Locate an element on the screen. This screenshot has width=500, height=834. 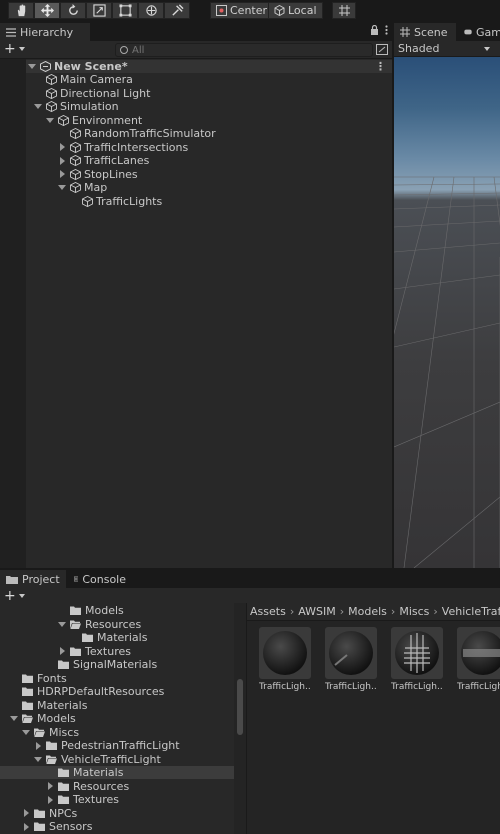
project-folder-item: PedestrianTrafficLight is located at coordinates (117, 745).